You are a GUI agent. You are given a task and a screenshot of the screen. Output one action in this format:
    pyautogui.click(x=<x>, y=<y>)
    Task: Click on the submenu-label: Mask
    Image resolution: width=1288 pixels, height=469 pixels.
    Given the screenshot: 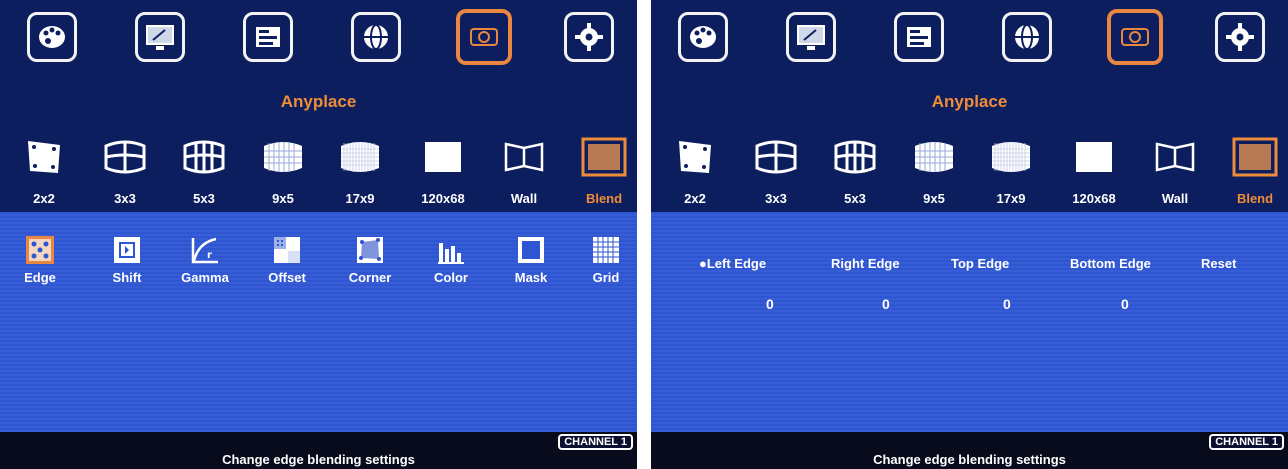 What is the action you would take?
    pyautogui.click(x=531, y=277)
    